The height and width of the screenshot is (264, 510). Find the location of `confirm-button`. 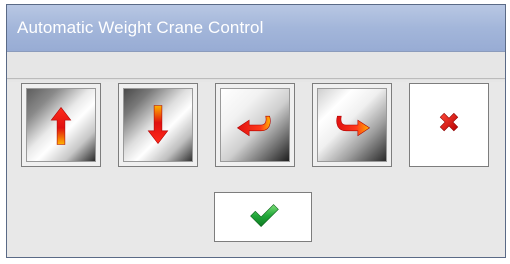

confirm-button is located at coordinates (263, 217).